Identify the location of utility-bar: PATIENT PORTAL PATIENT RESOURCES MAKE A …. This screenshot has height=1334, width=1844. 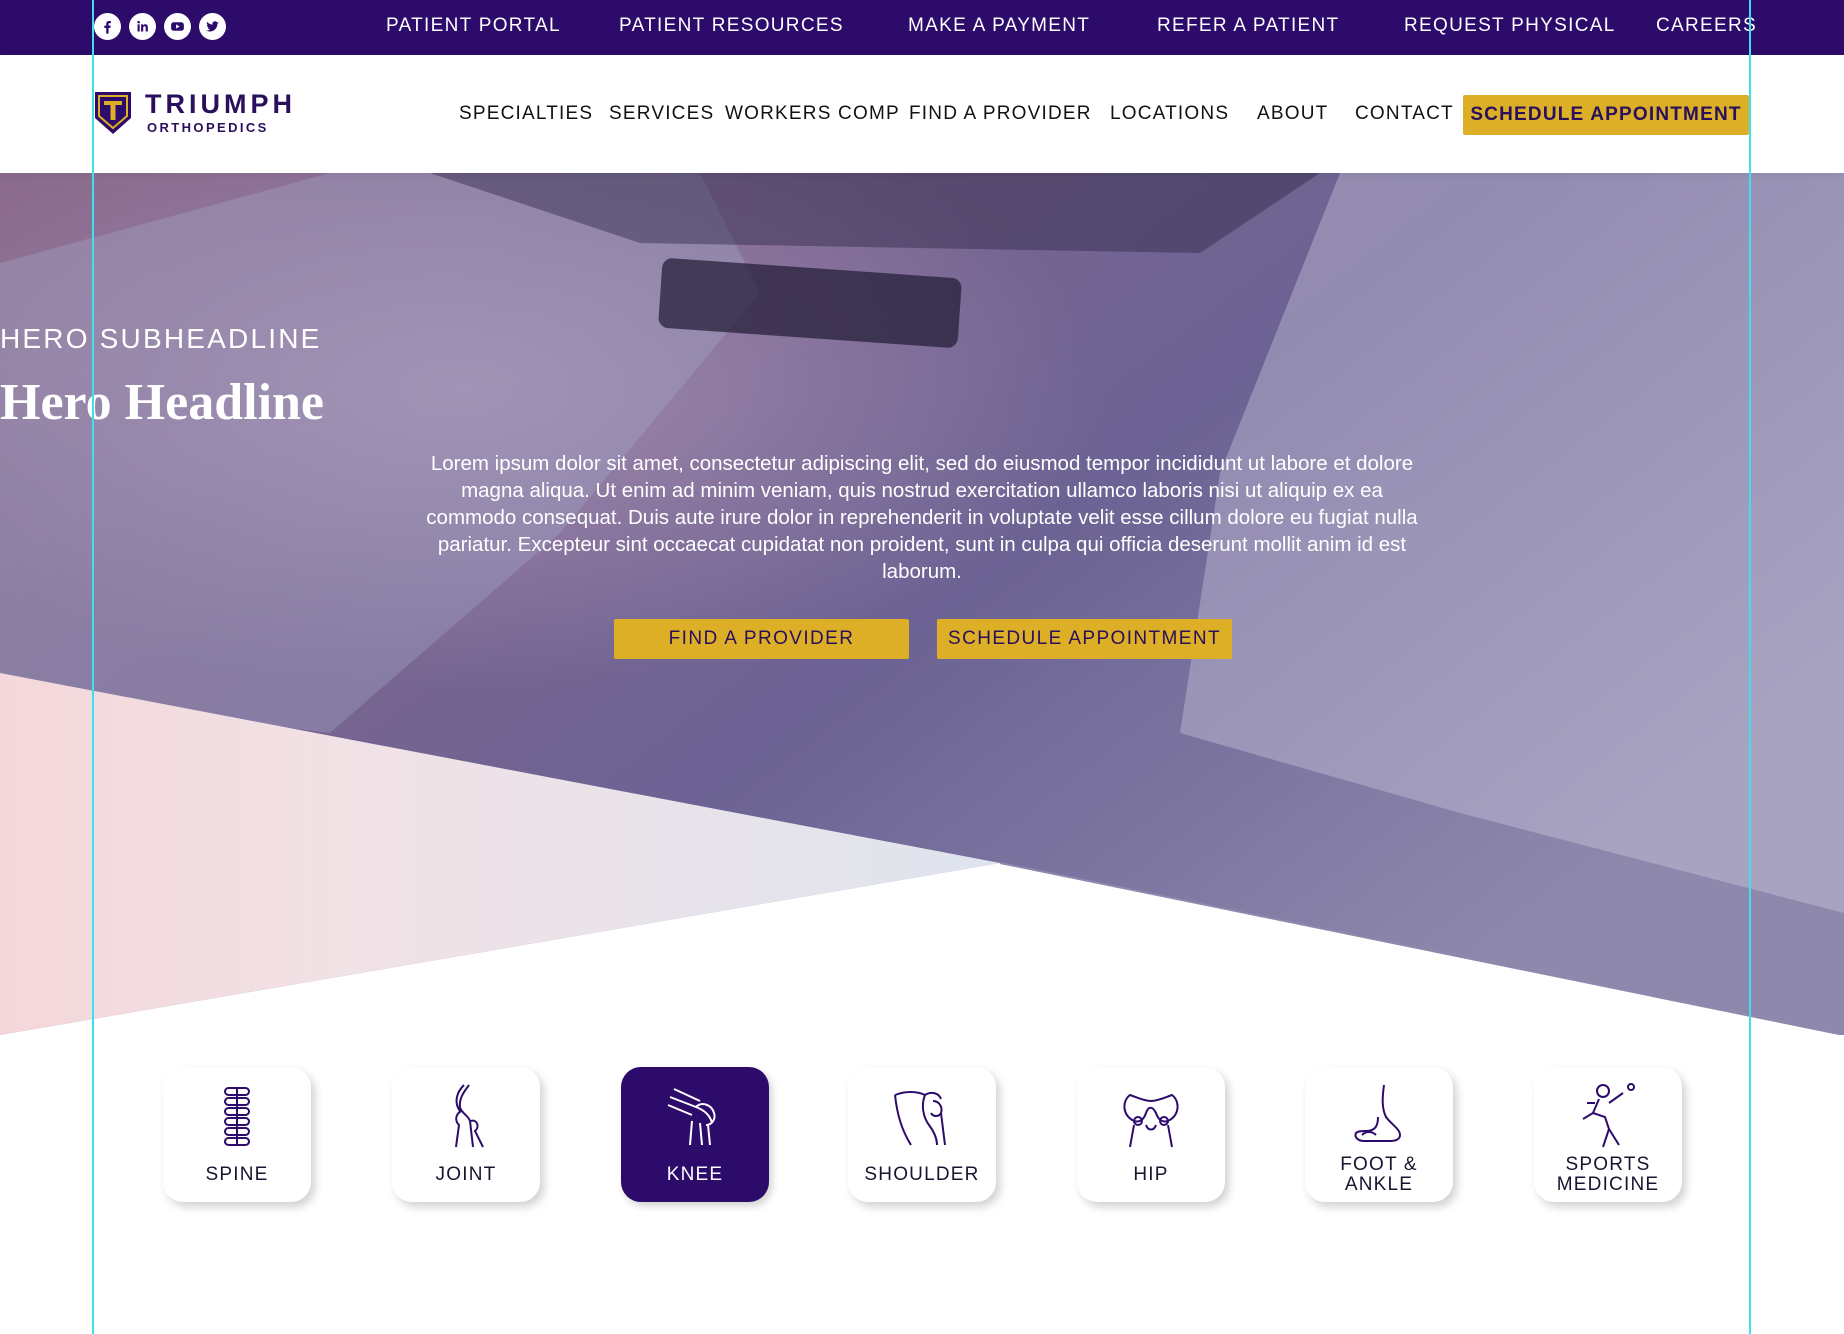
(922, 27).